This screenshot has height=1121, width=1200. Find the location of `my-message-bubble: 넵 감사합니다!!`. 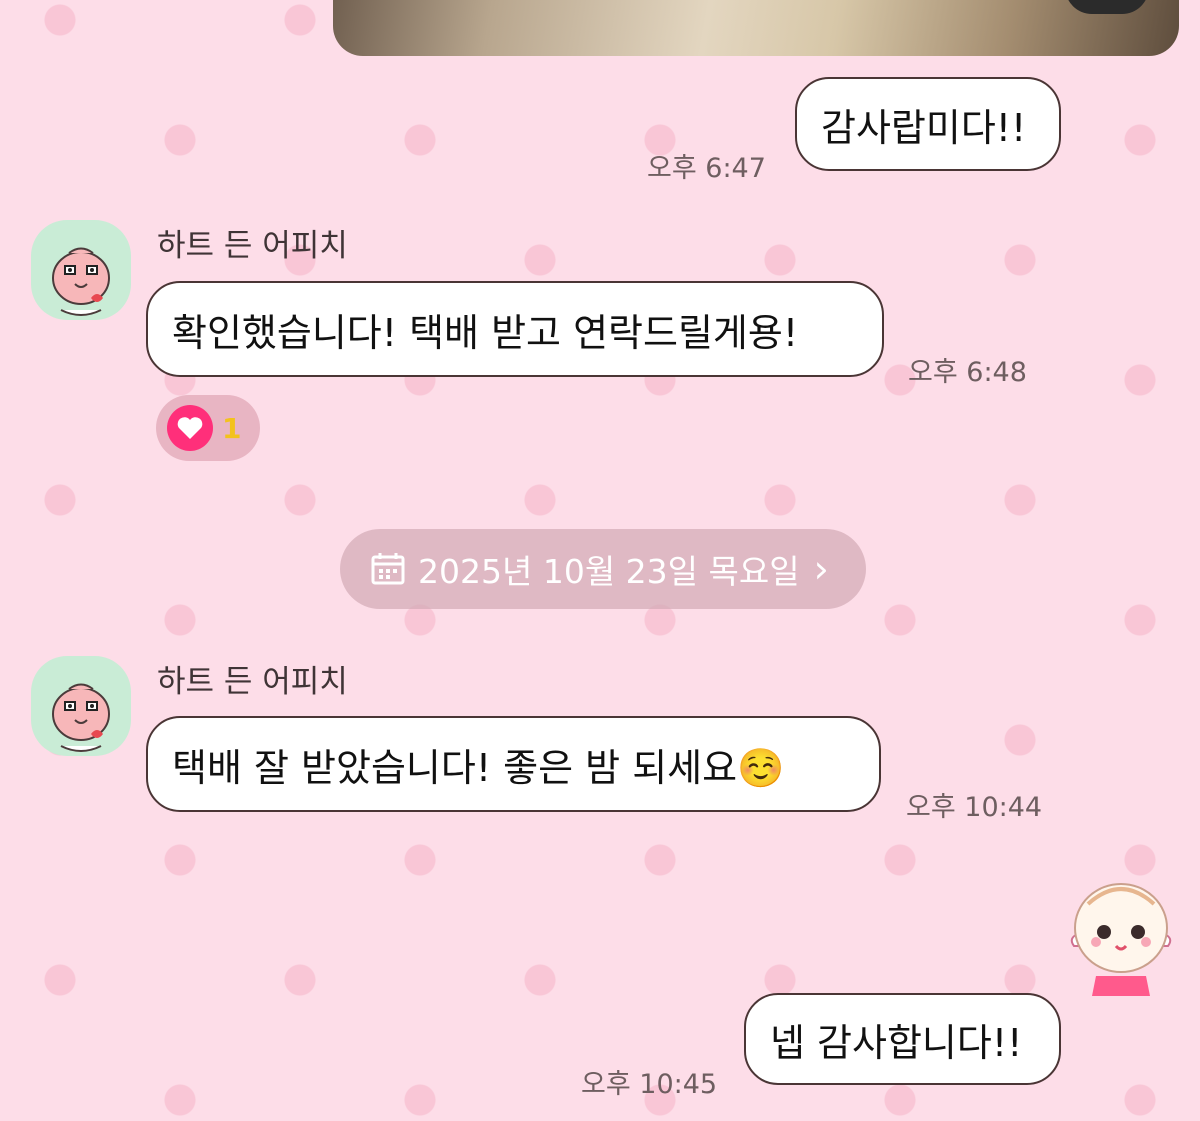

my-message-bubble: 넵 감사합니다!! is located at coordinates (902, 1039).